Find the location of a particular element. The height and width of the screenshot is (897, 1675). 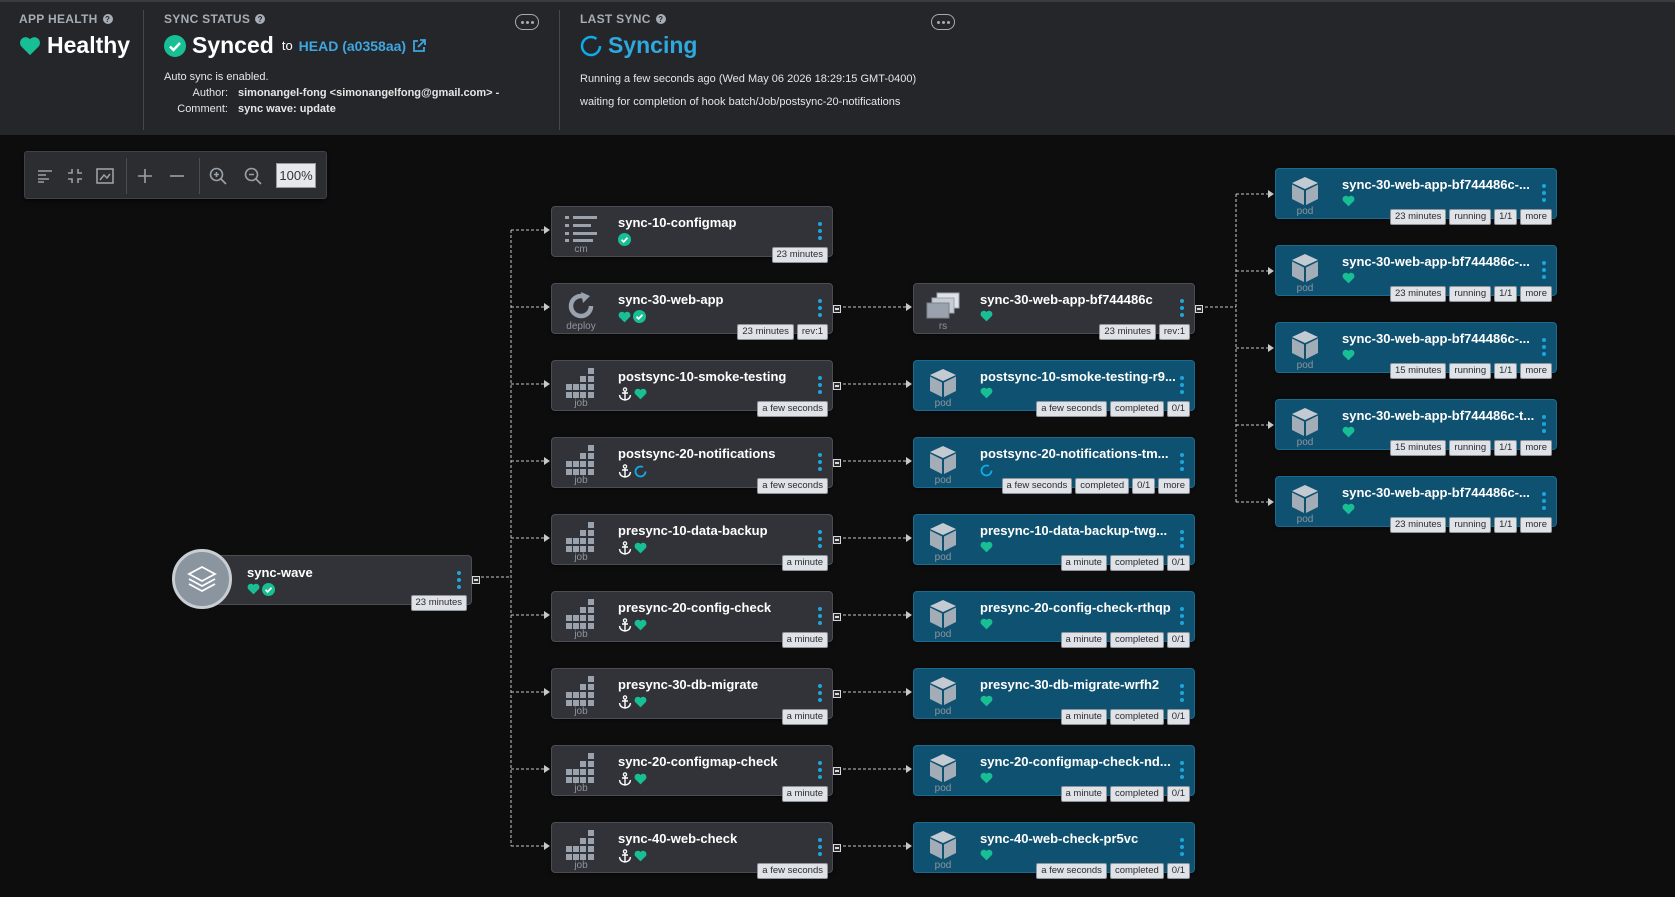

external-link-icon is located at coordinates (419, 45).